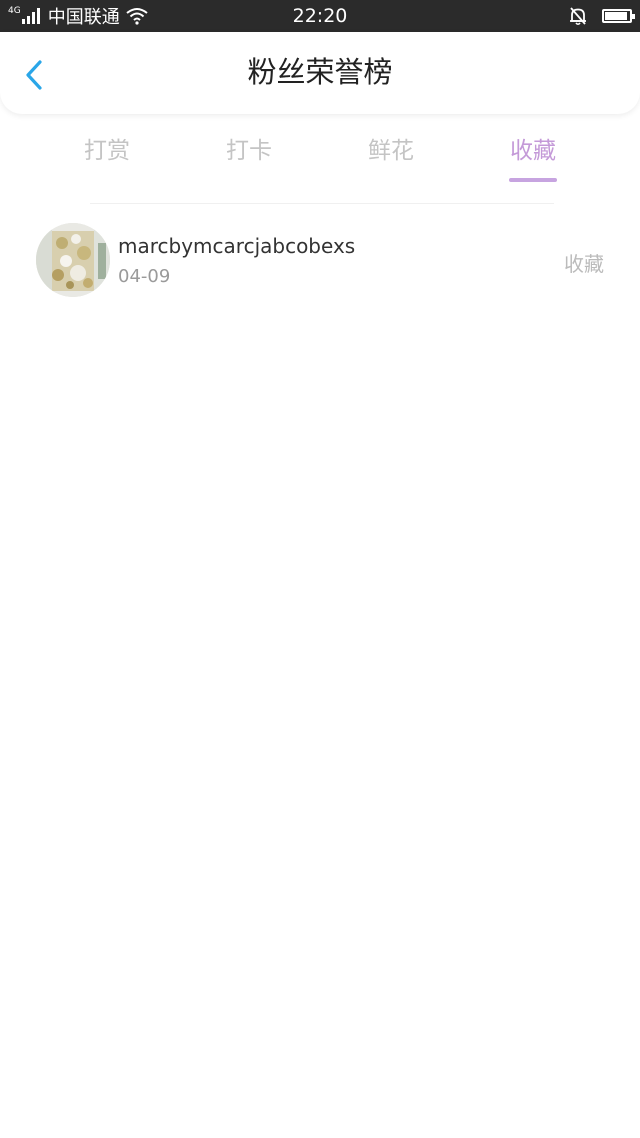 The image size is (640, 1138). What do you see at coordinates (578, 16) in the screenshot?
I see `bell-muted-icon` at bounding box center [578, 16].